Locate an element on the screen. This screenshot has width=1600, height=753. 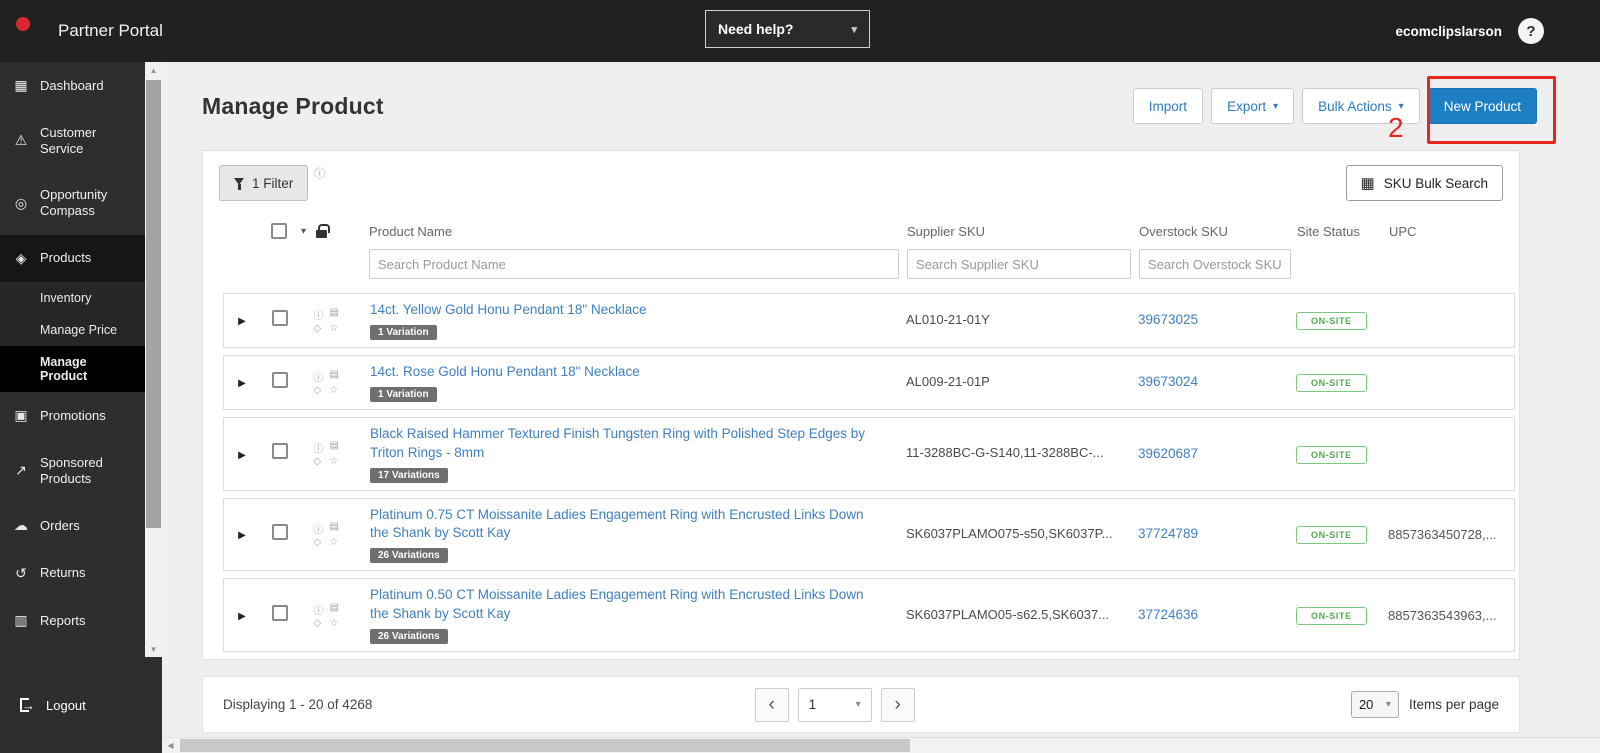
help-icon: ? is located at coordinates (1531, 31).